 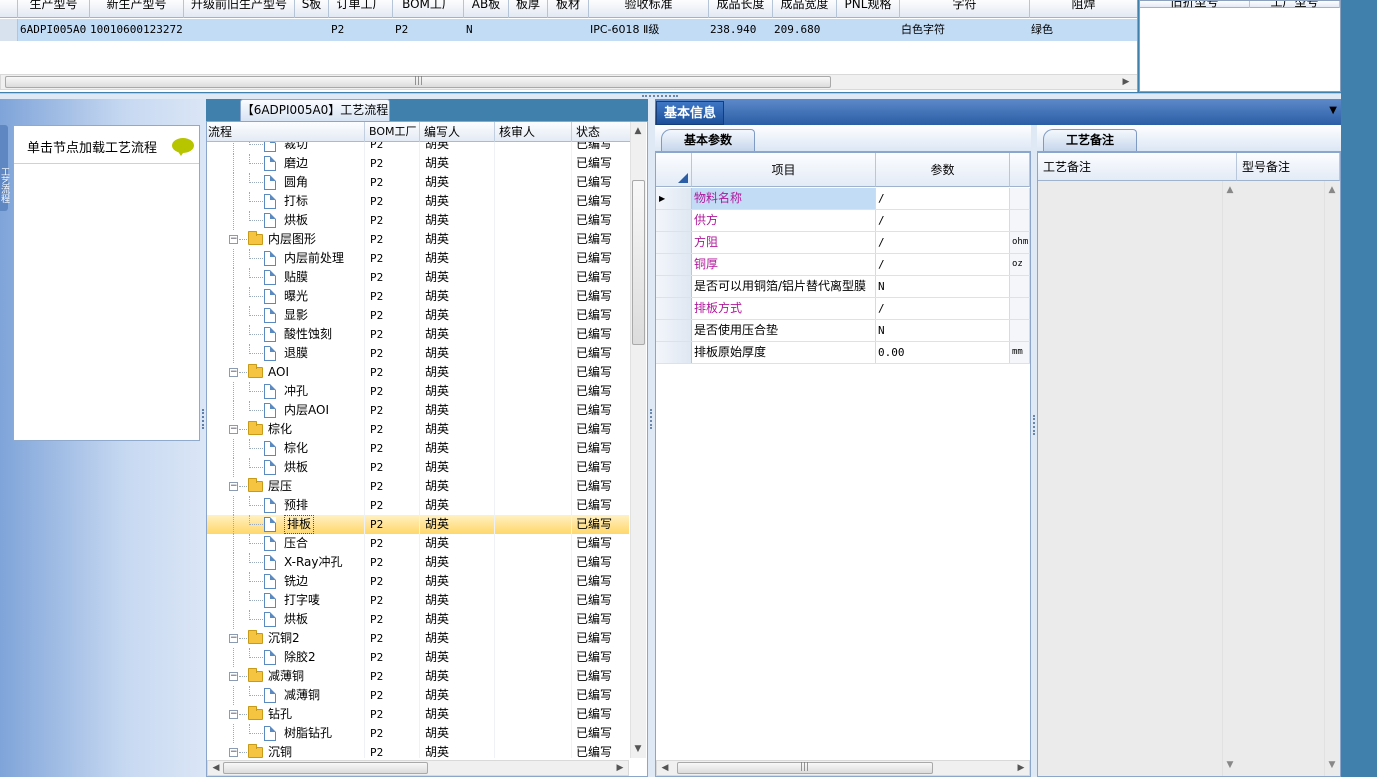 I want to click on col-header: 生产型号, so click(x=54, y=9).